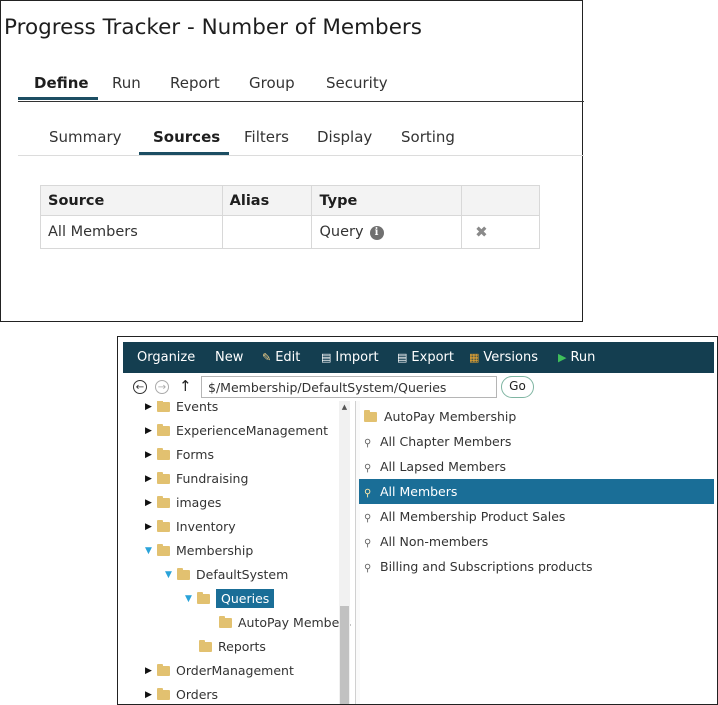  Describe the element at coordinates (186, 137) in the screenshot. I see `subtab-sources: Sources` at that location.